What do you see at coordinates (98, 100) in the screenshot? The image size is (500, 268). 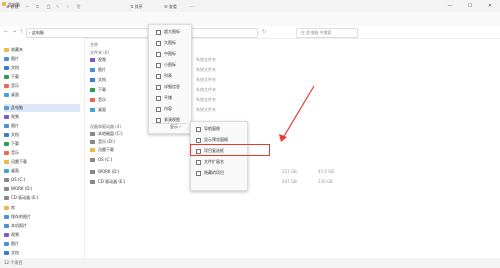 I see `list-item: 音乐` at bounding box center [98, 100].